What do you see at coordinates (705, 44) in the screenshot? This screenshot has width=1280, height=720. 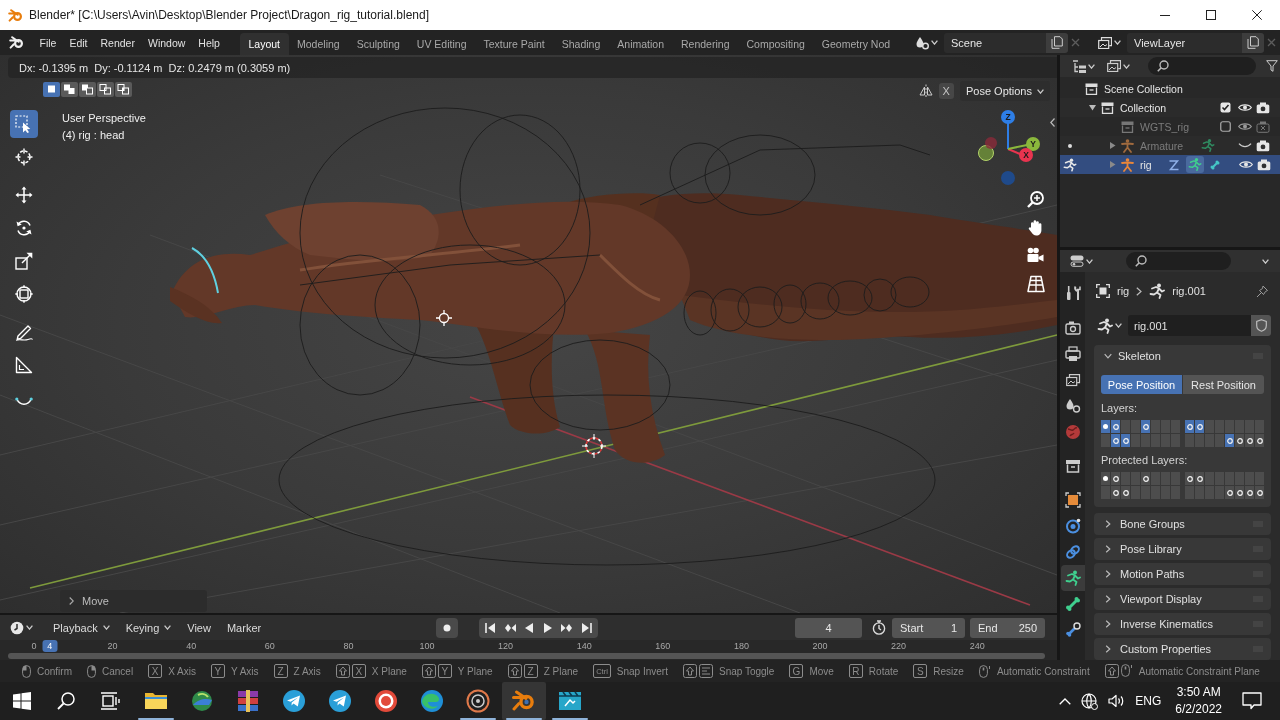 I see `workspace-tab: Rendering` at bounding box center [705, 44].